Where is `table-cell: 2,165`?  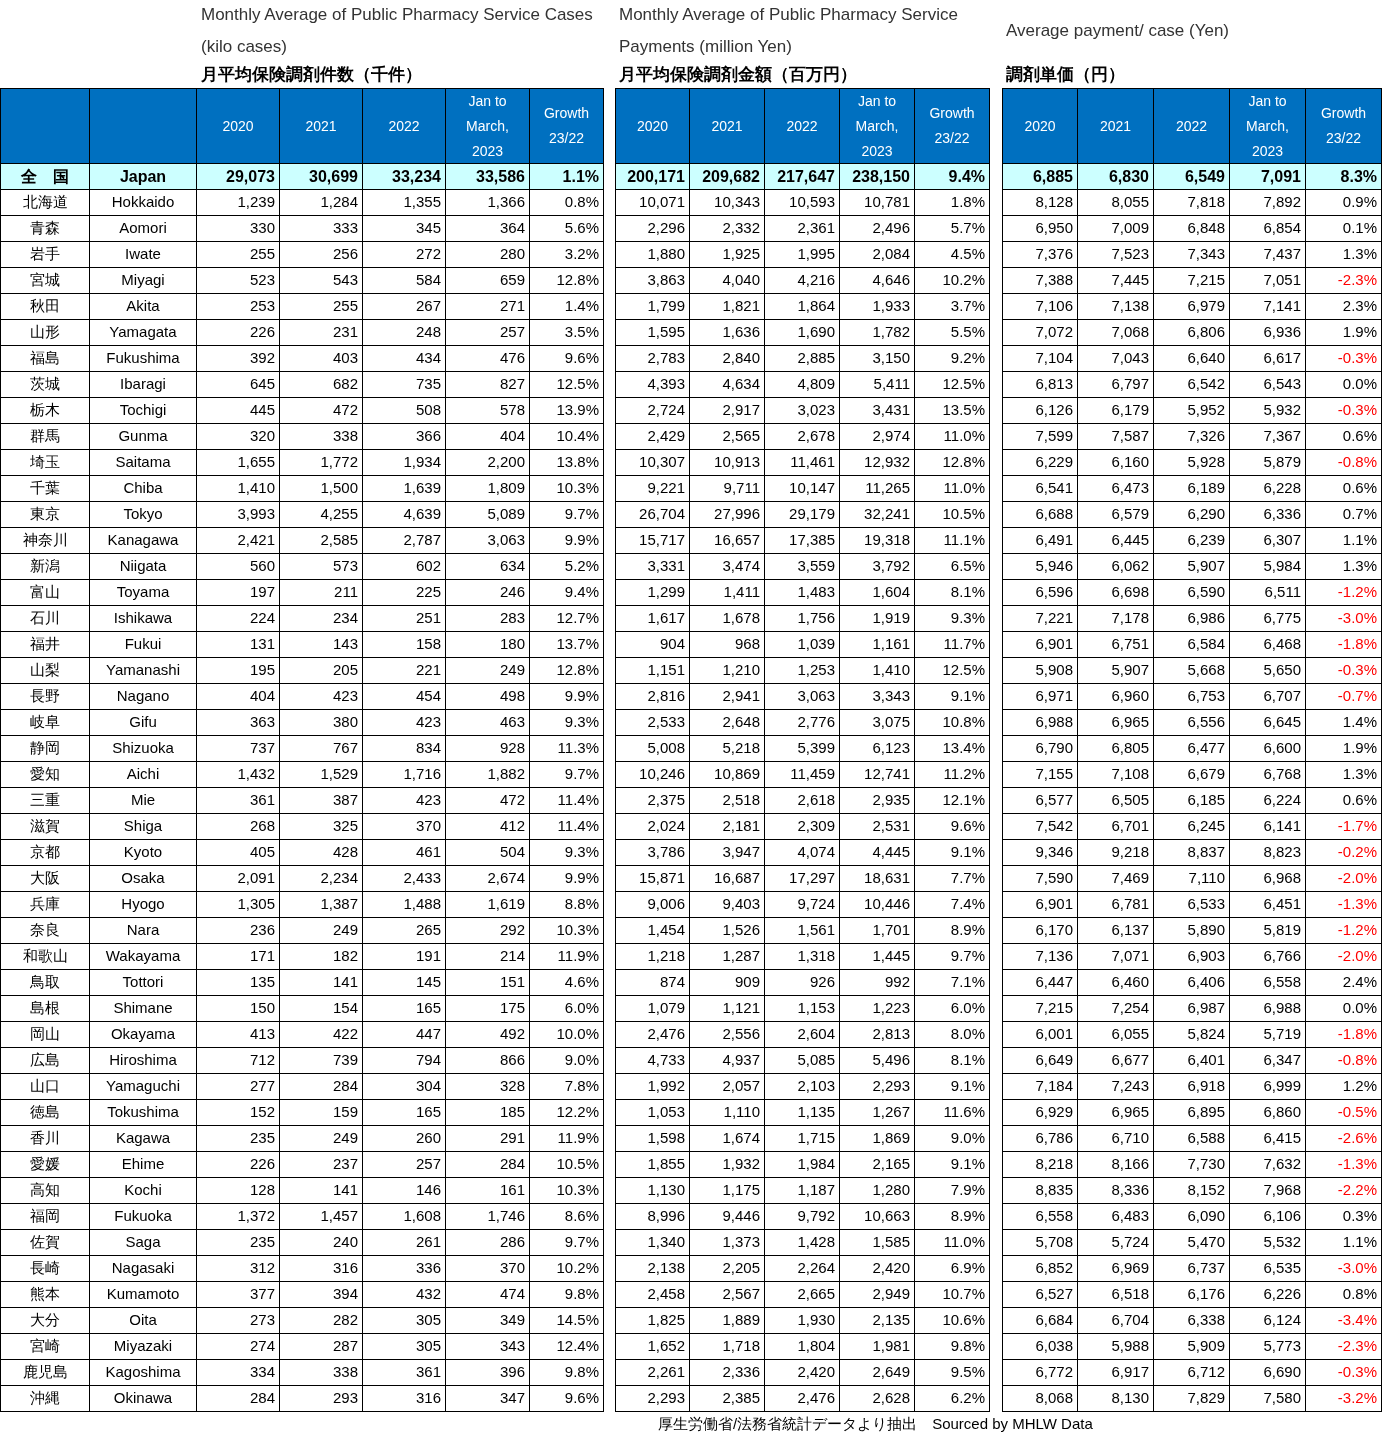 table-cell: 2,165 is located at coordinates (877, 1165).